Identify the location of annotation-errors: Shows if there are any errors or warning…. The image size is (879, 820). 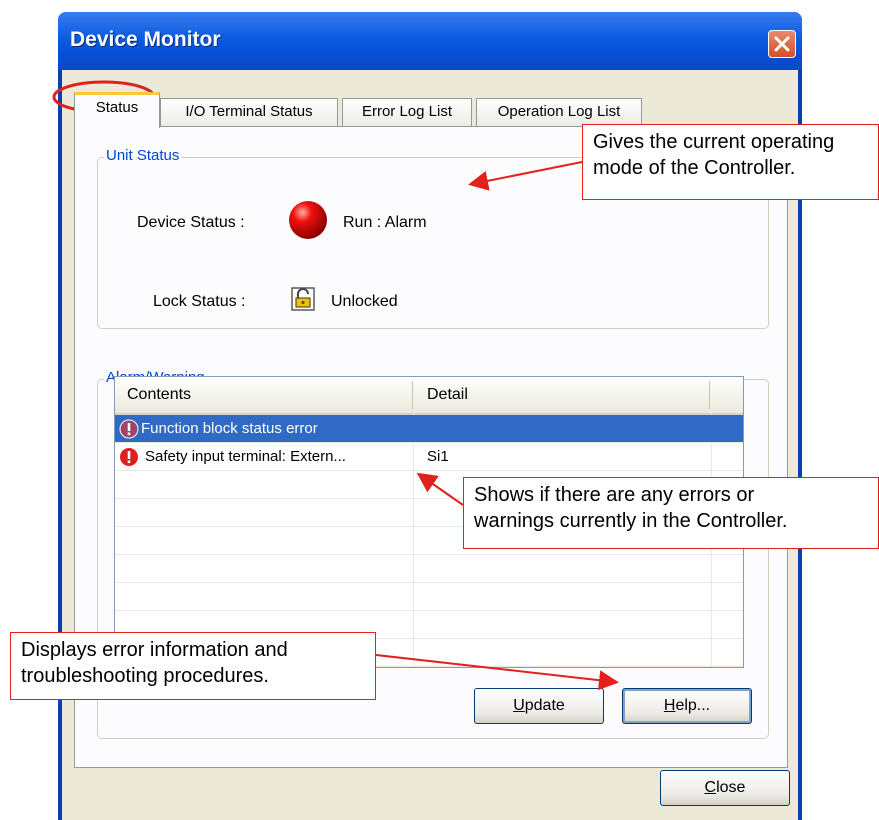
(671, 513).